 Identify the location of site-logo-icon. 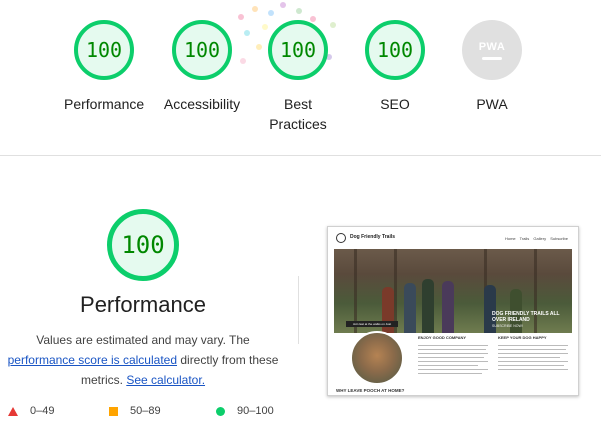
(341, 238).